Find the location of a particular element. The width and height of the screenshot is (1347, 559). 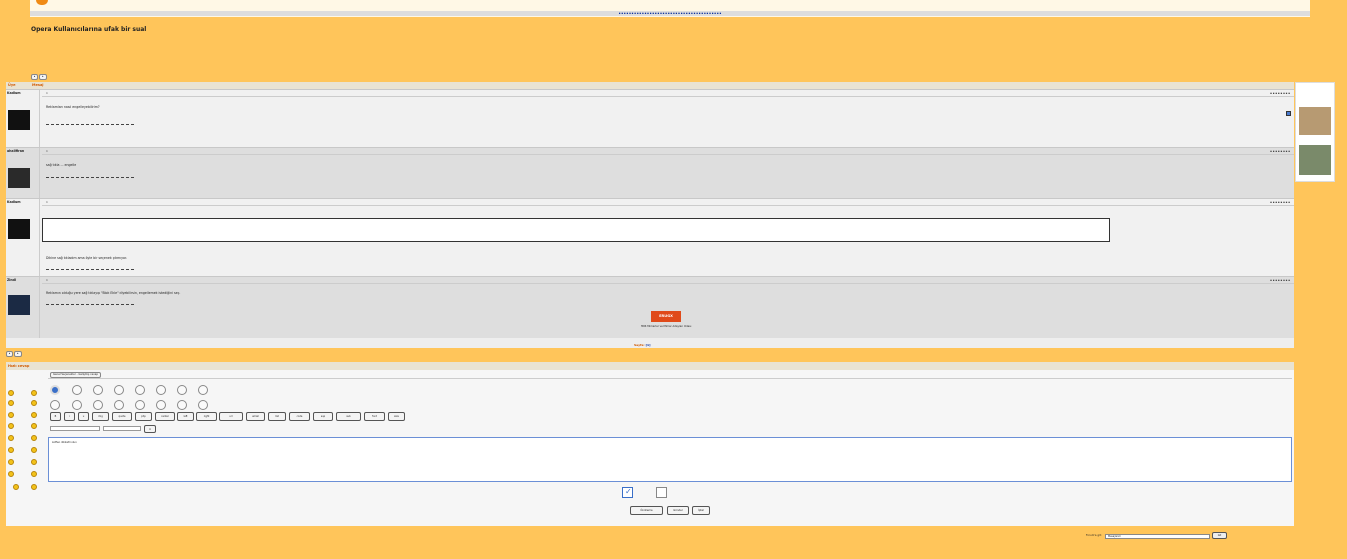

size-select is located at coordinates (122, 428).